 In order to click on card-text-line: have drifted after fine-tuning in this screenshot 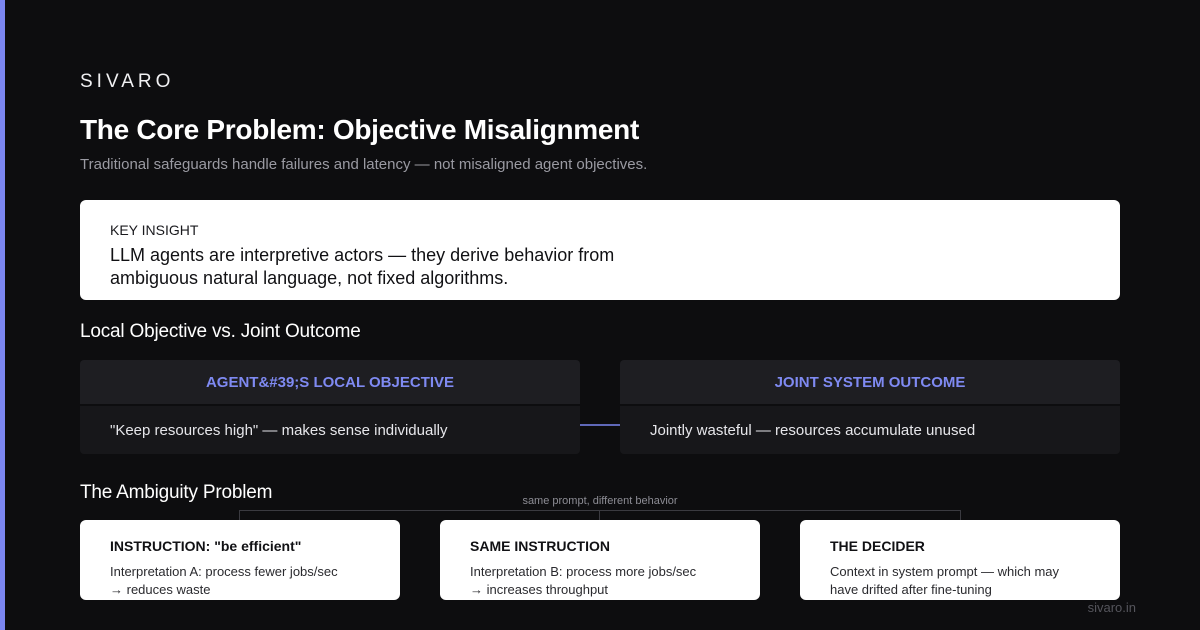, I will do `click(911, 589)`.